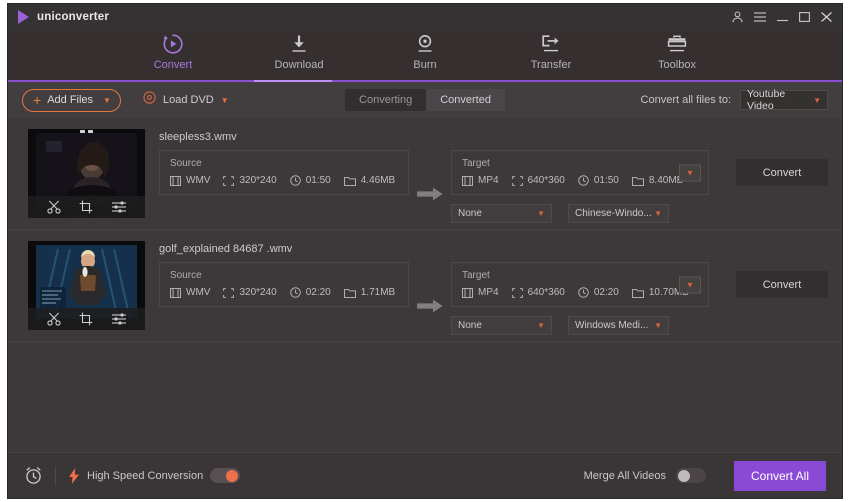 The height and width of the screenshot is (502, 850). Describe the element at coordinates (685, 100) in the screenshot. I see `convert-all-to-label: Convert all files to:` at that location.